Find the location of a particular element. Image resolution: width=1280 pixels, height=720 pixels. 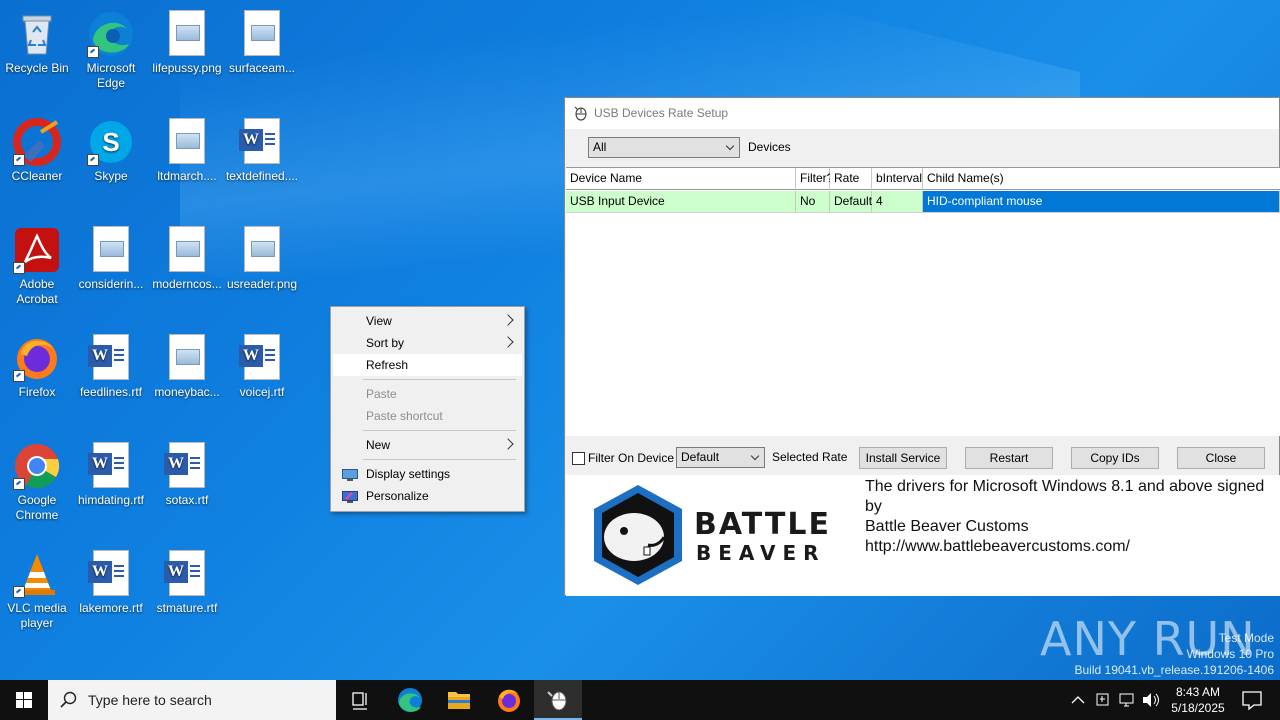

table-cell-binterval: 4 is located at coordinates (897, 202).